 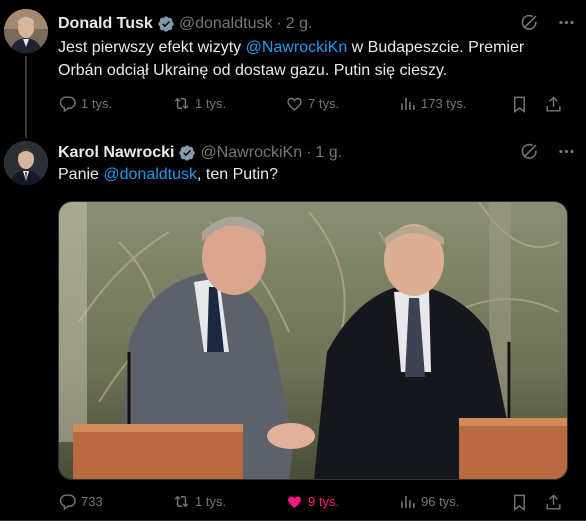 I want to click on reply-count: 733, so click(x=92, y=501).